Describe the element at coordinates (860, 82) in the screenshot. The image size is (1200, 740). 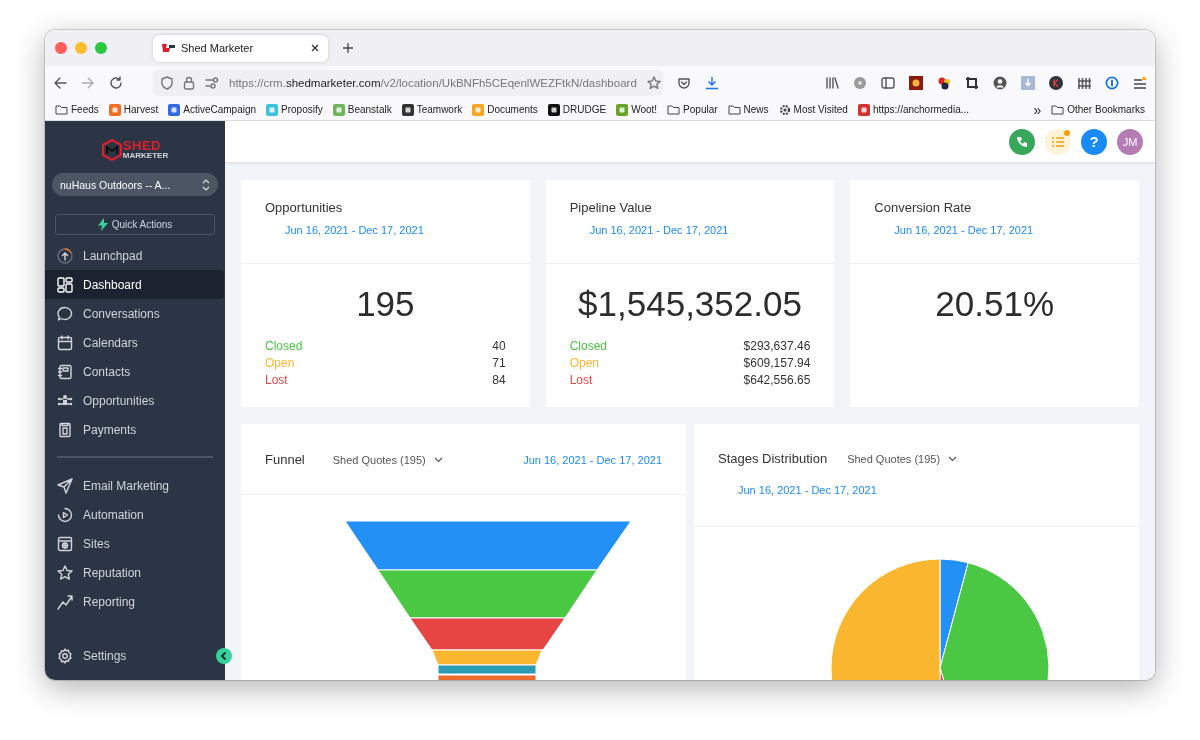
I see `film-reel-icon` at that location.